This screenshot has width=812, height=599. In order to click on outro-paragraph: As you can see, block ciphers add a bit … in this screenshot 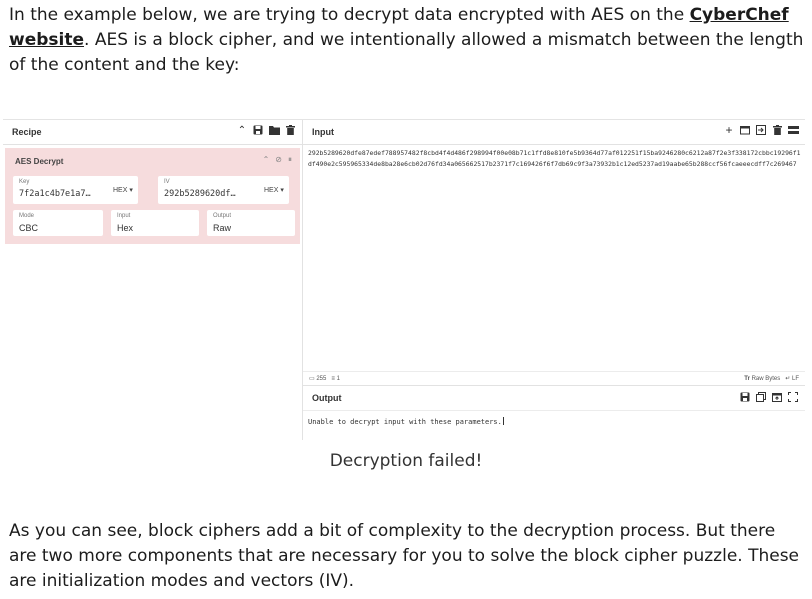, I will do `click(404, 556)`.